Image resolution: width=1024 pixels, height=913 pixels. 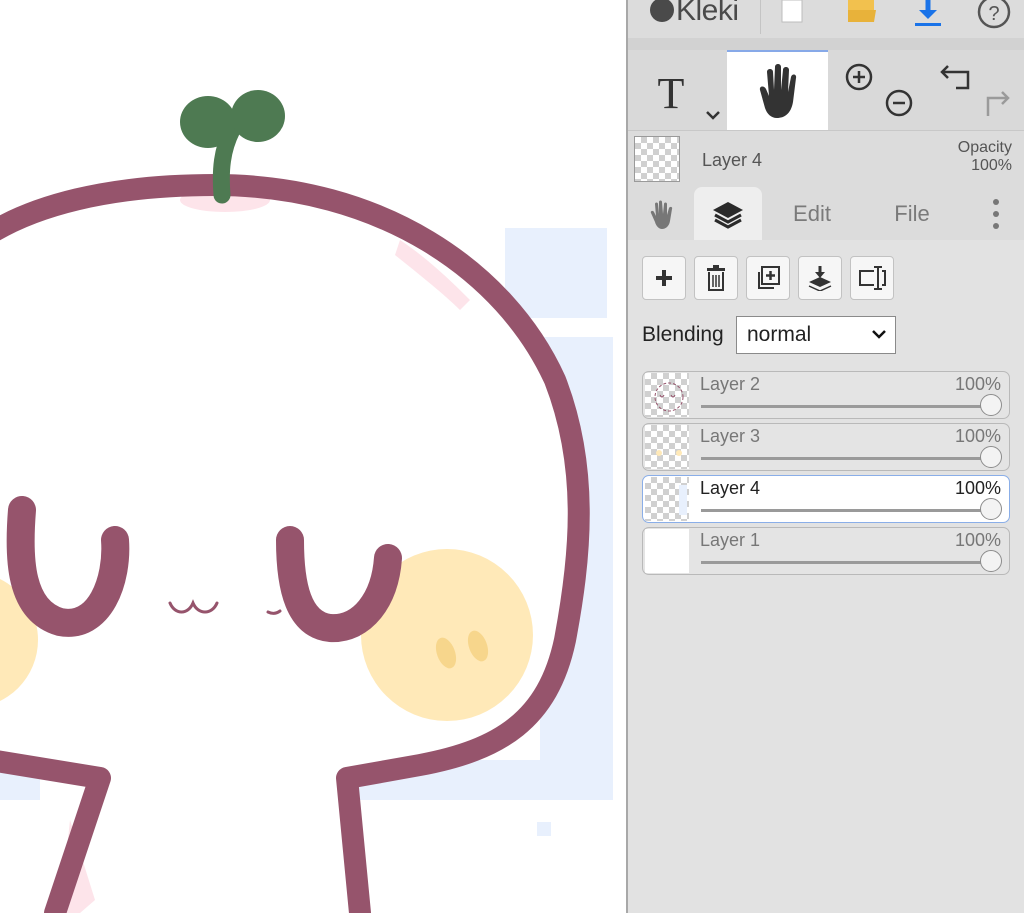 I want to click on tab-layers, so click(x=728, y=213).